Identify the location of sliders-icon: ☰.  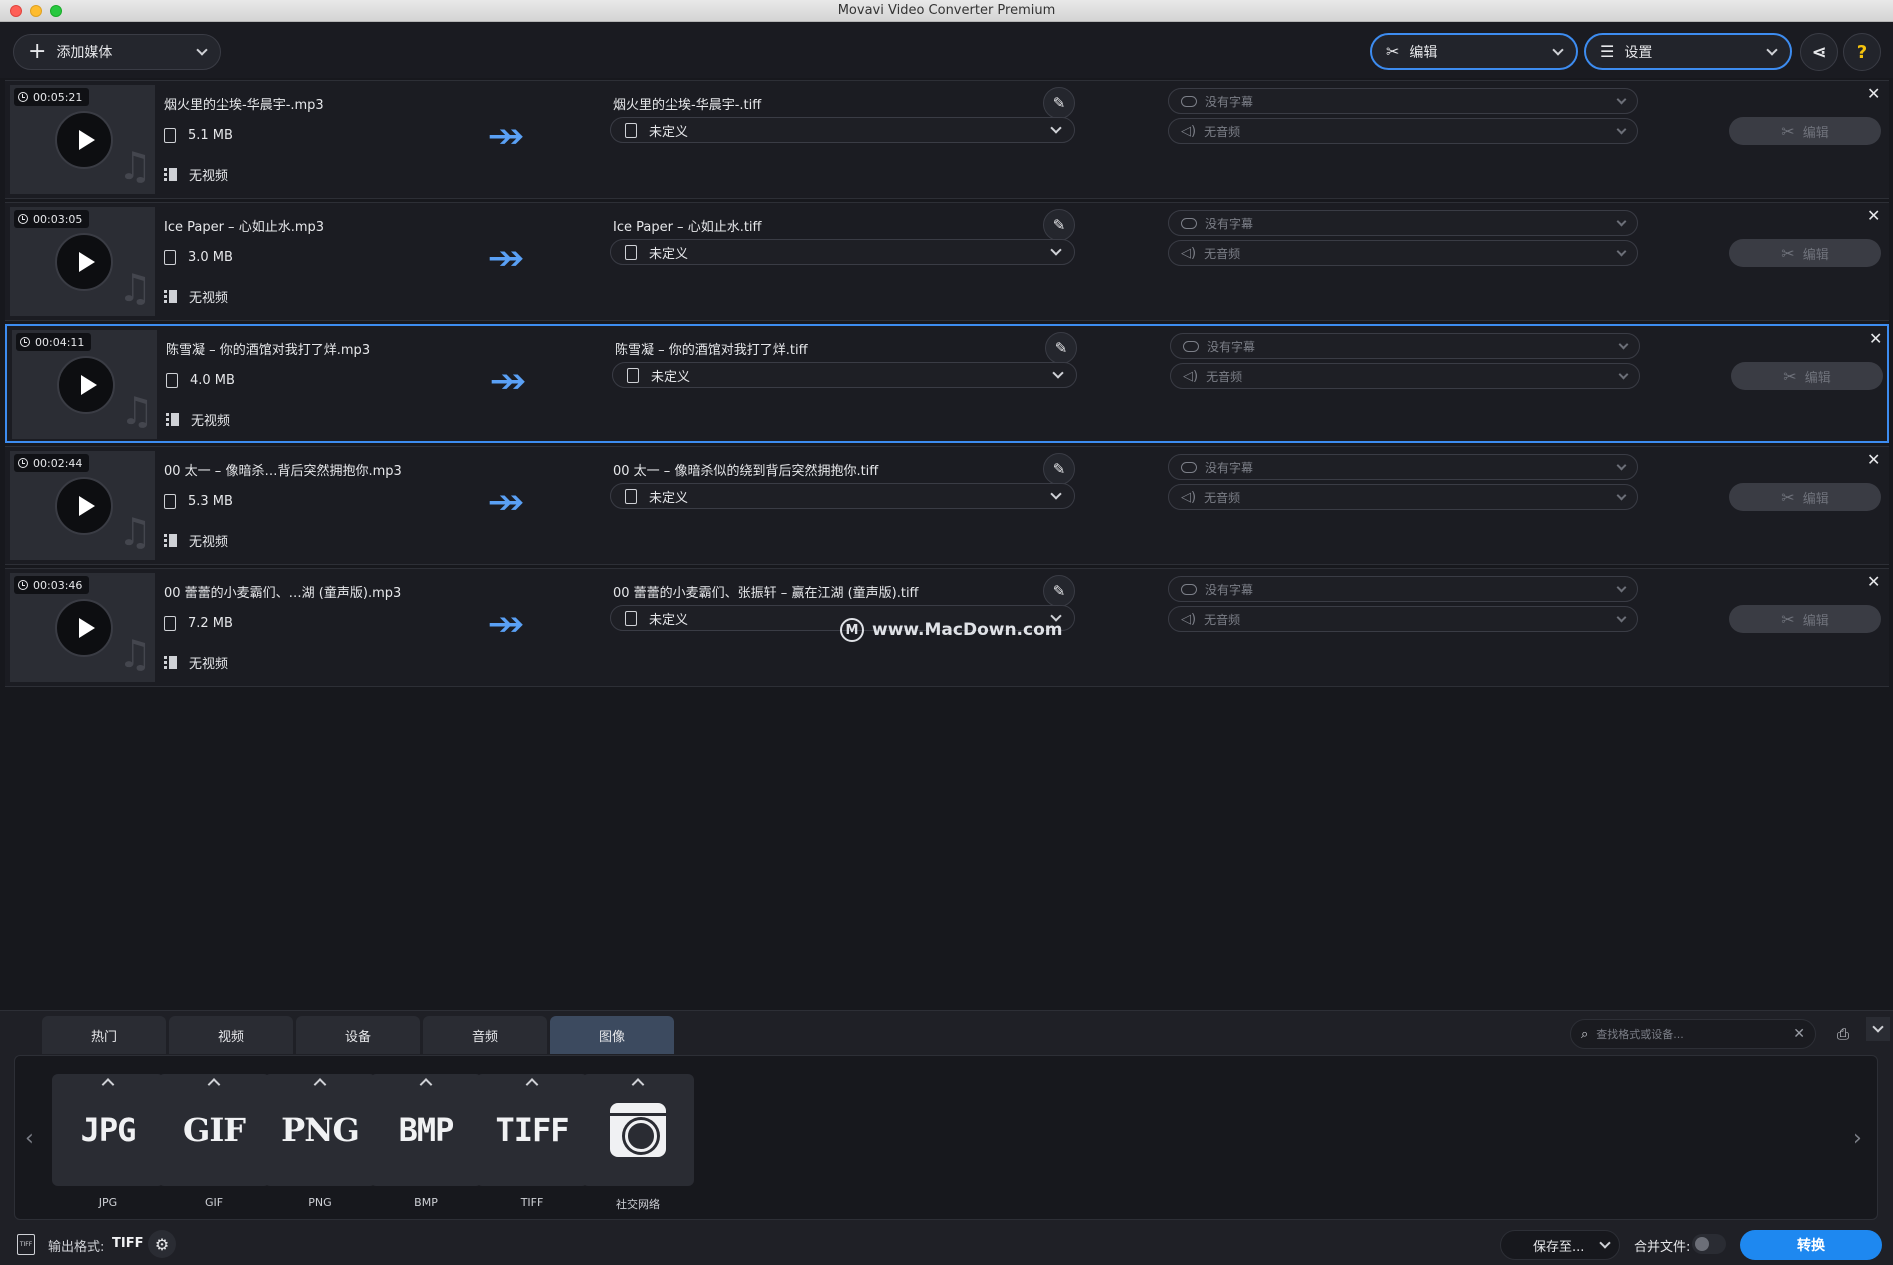
(1607, 51).